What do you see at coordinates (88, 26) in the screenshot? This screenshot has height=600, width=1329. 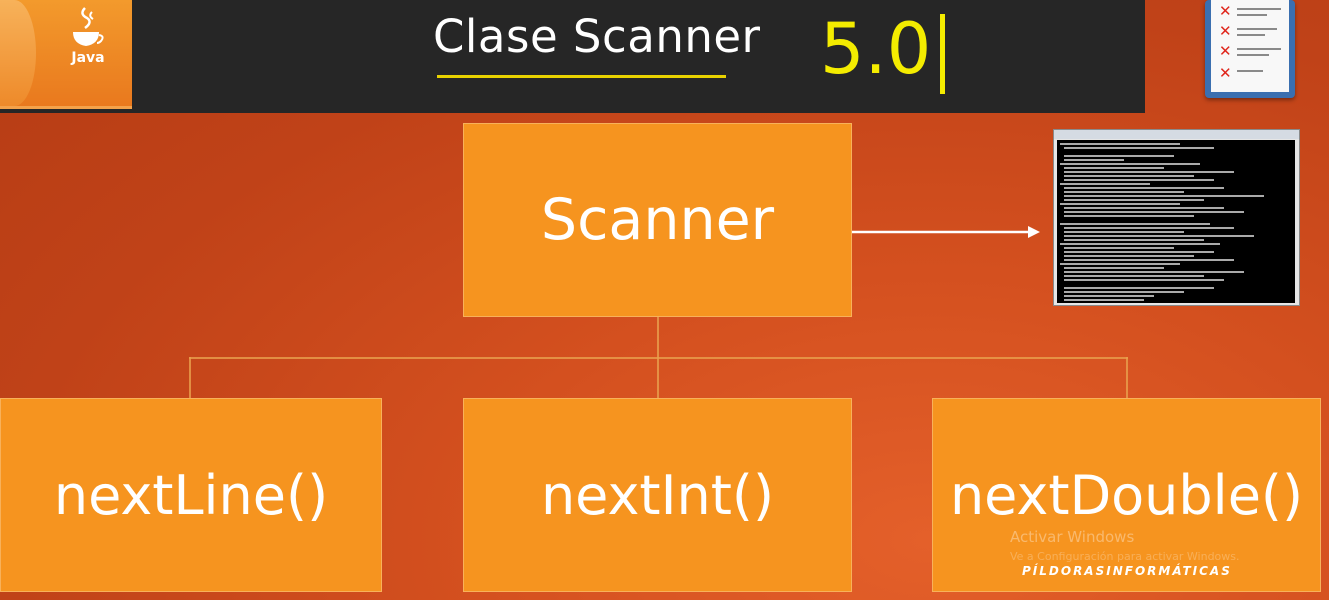 I see `coffee-cup-icon` at bounding box center [88, 26].